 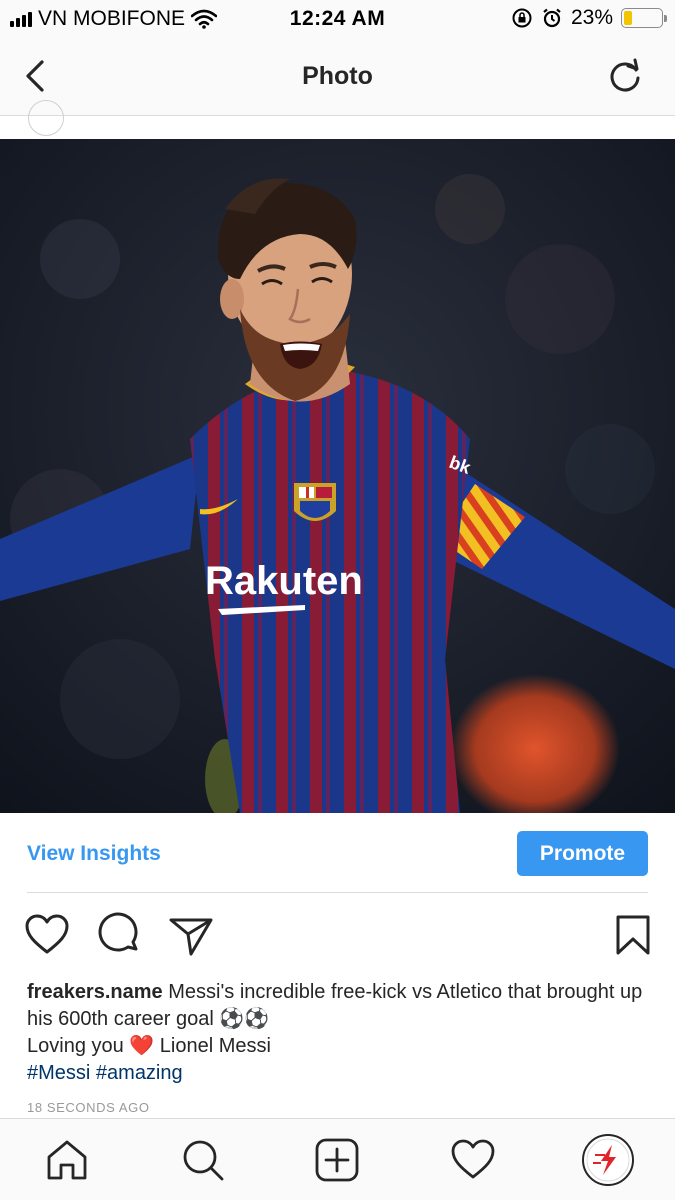 What do you see at coordinates (47, 935) in the screenshot?
I see `heart-icon` at bounding box center [47, 935].